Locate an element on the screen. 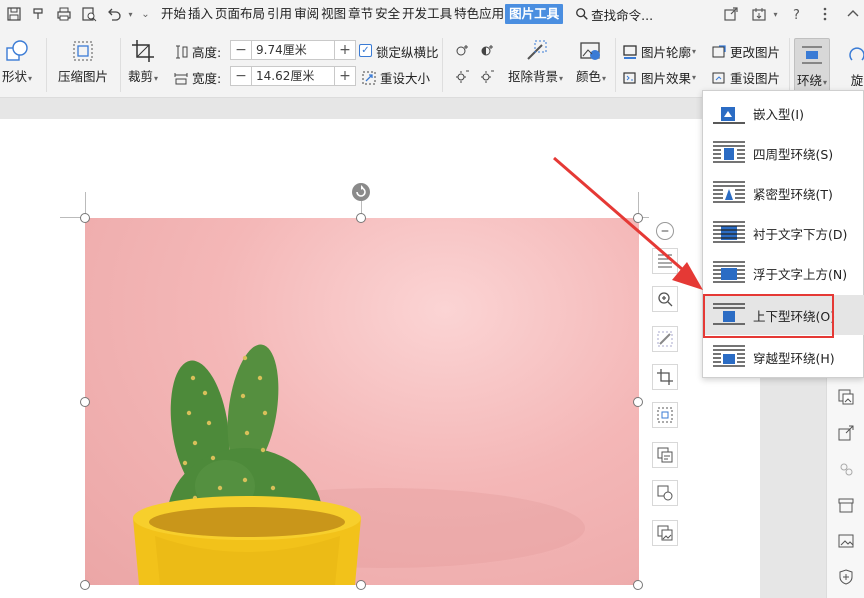 The image size is (864, 598). resize-handle-left is located at coordinates (85, 402).